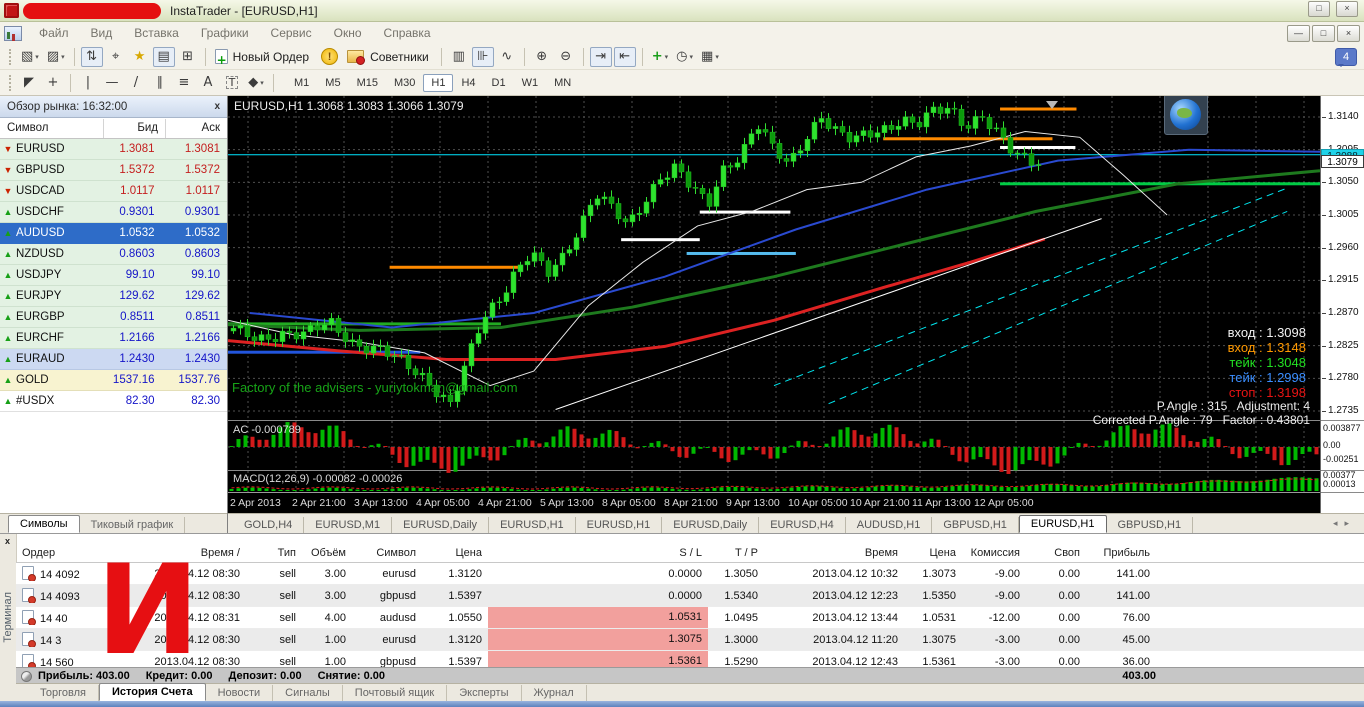 The image size is (1364, 707). Describe the element at coordinates (51, 128) in the screenshot. I see `column-symbol: Символ` at that location.